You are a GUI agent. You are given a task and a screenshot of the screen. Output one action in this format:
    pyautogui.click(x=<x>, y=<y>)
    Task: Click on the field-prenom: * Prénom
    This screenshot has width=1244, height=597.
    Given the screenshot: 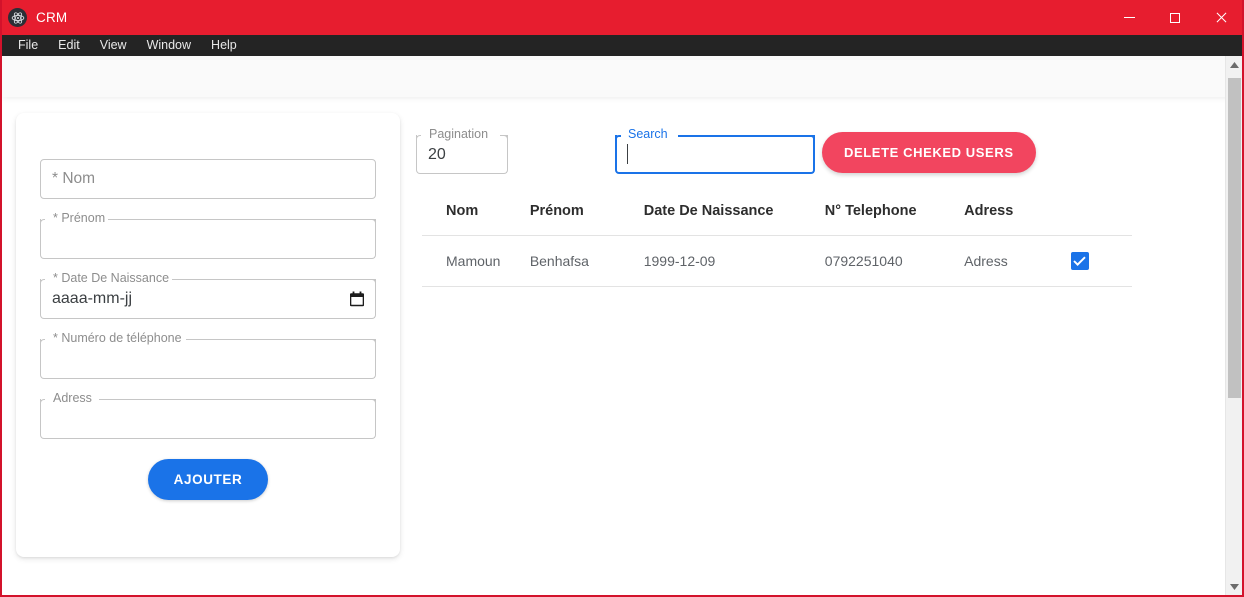 What is the action you would take?
    pyautogui.click(x=208, y=235)
    